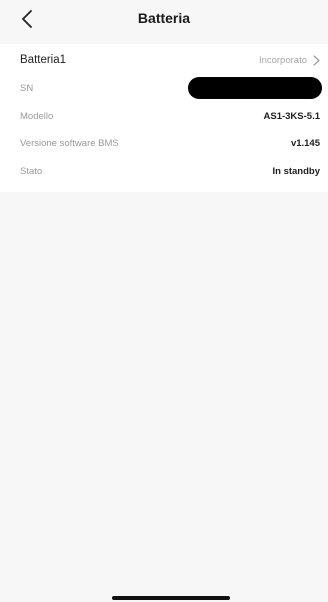  Describe the element at coordinates (170, 116) in the screenshot. I see `model-row: Modello AS1-3KS-5.1` at that location.